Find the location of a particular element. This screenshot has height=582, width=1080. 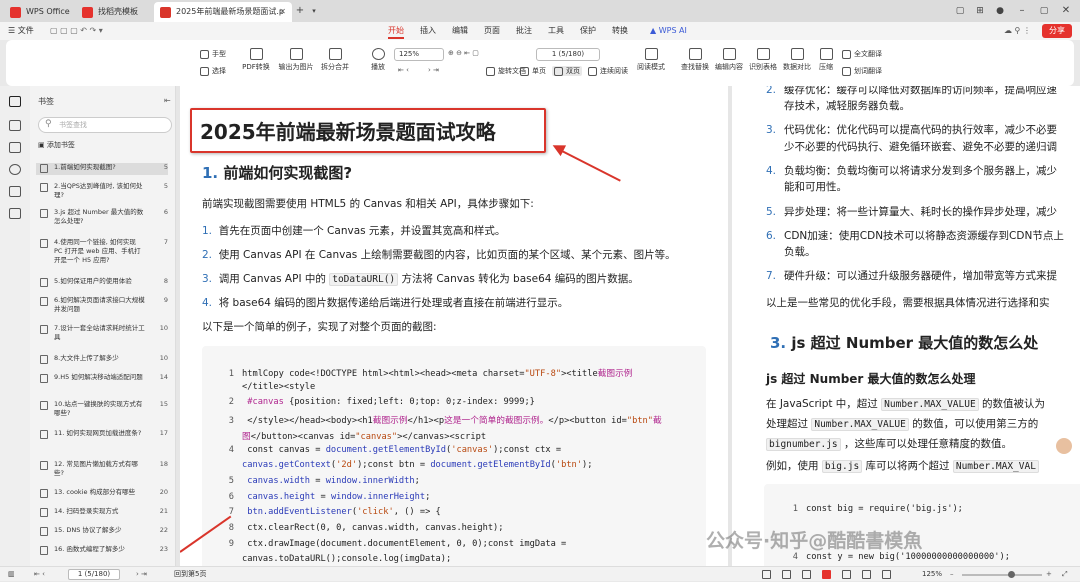

export-image-button: 输出为图片 is located at coordinates (296, 60).